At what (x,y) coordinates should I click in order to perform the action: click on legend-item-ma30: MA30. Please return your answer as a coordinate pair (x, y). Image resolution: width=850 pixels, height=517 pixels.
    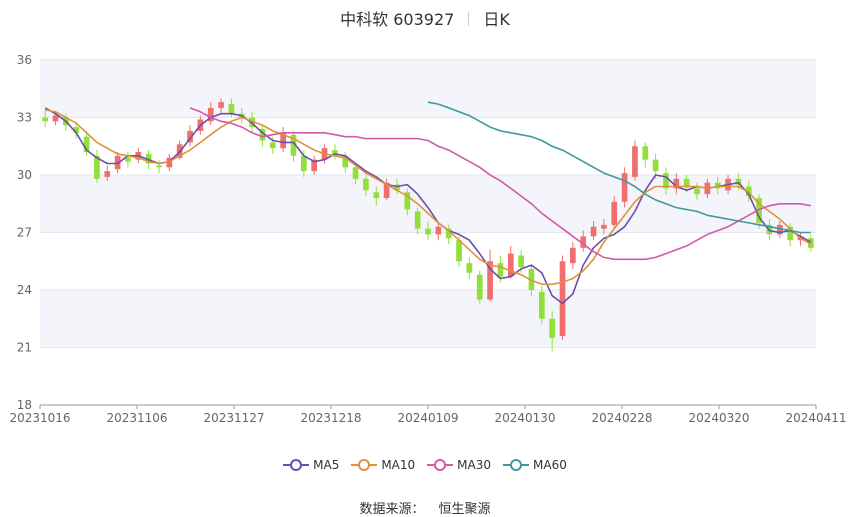
    Looking at the image, I should click on (459, 465).